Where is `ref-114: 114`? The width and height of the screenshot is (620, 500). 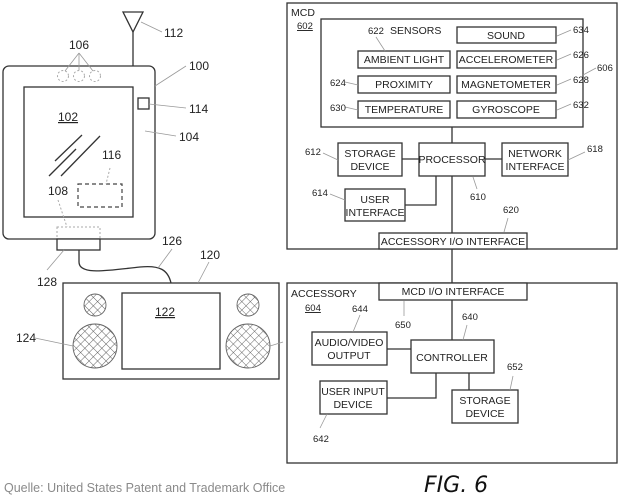
ref-114: 114 is located at coordinates (198, 109).